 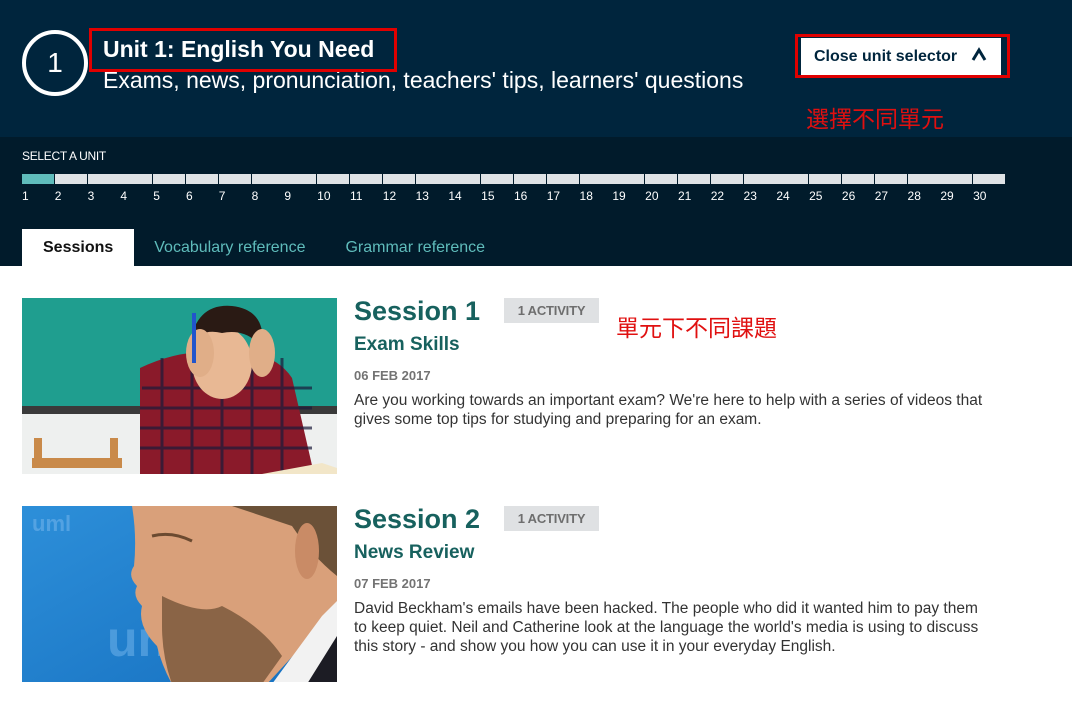 I want to click on unit-number-label: 24, so click(x=783, y=196).